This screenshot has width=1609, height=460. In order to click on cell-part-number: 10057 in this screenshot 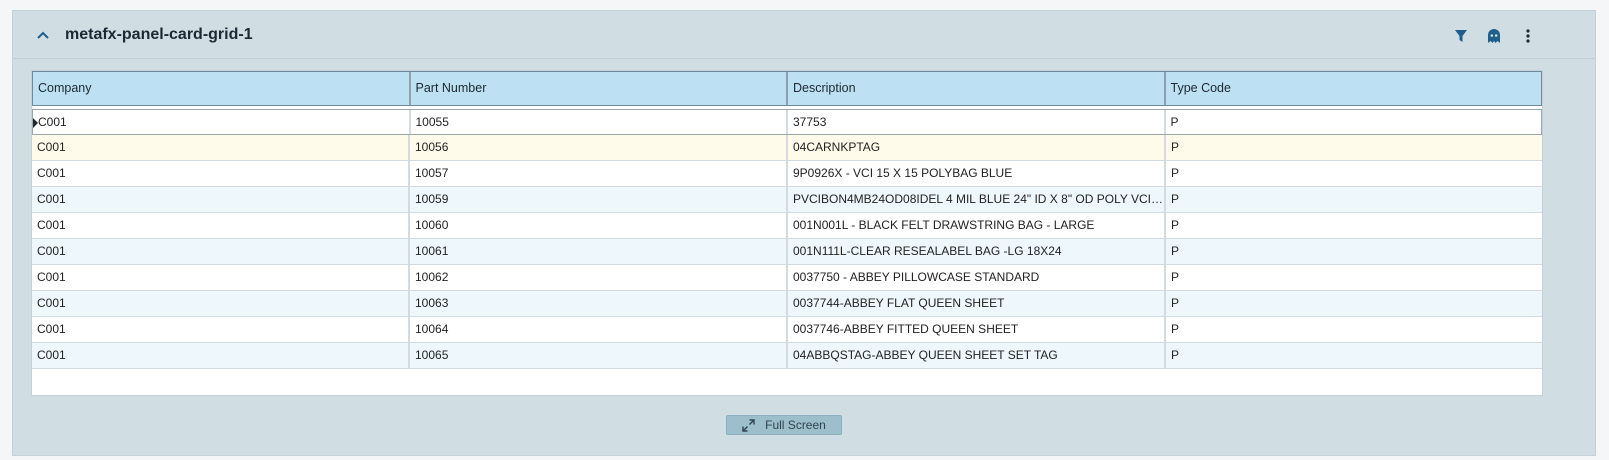, I will do `click(599, 173)`.